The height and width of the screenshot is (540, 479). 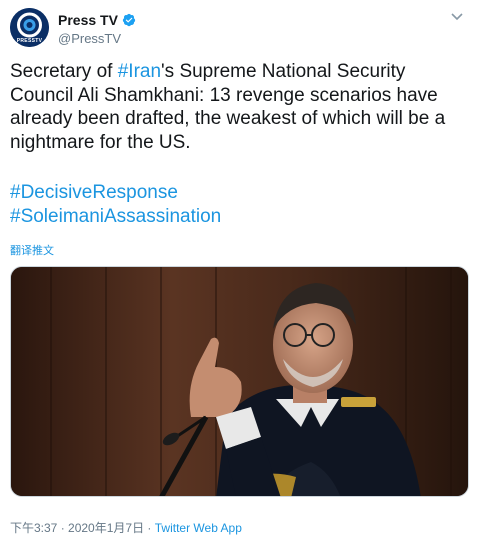 I want to click on hashtag-link: #Iran, so click(x=139, y=71).